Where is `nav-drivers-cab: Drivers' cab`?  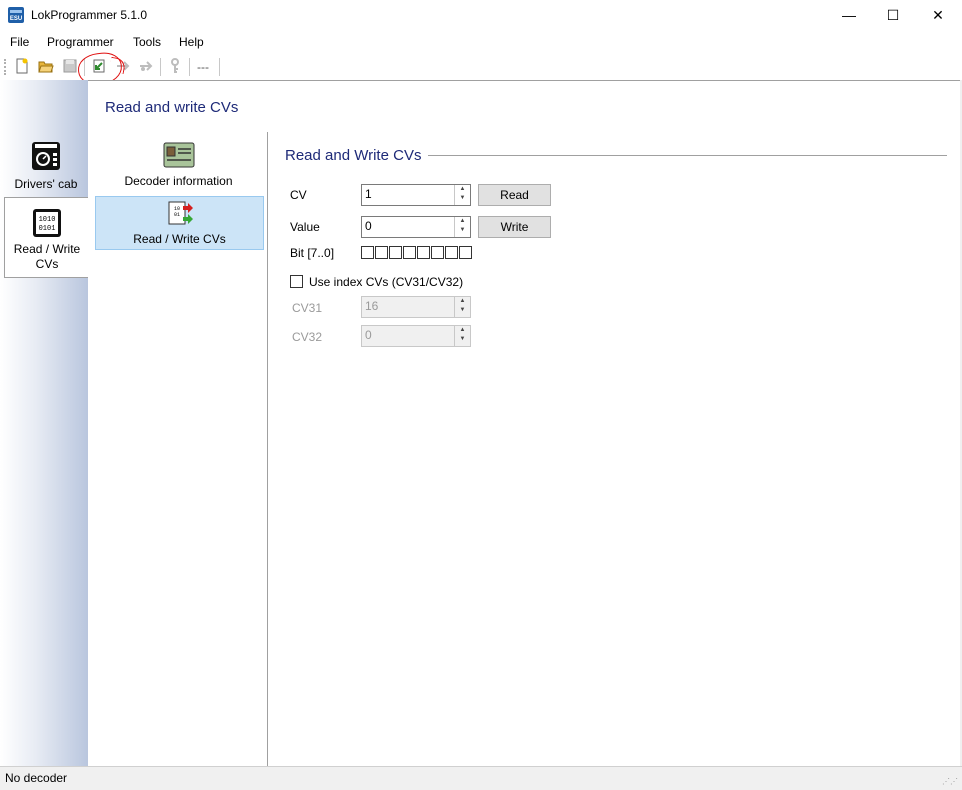 nav-drivers-cab: Drivers' cab is located at coordinates (46, 167).